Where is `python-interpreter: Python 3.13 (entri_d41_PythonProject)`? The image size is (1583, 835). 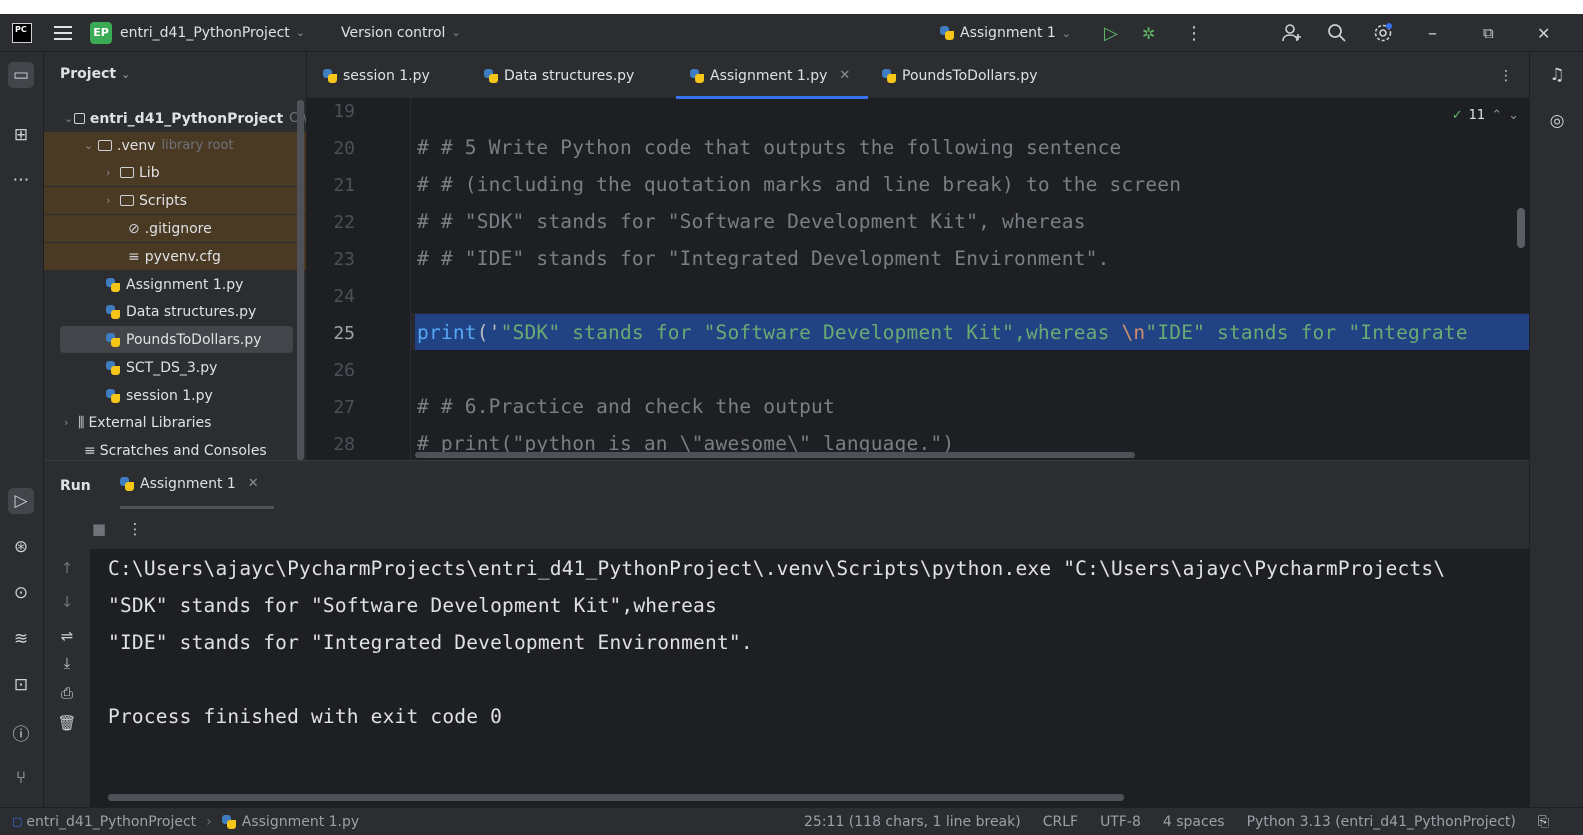 python-interpreter: Python 3.13 (entri_d41_PythonProject) is located at coordinates (1381, 822).